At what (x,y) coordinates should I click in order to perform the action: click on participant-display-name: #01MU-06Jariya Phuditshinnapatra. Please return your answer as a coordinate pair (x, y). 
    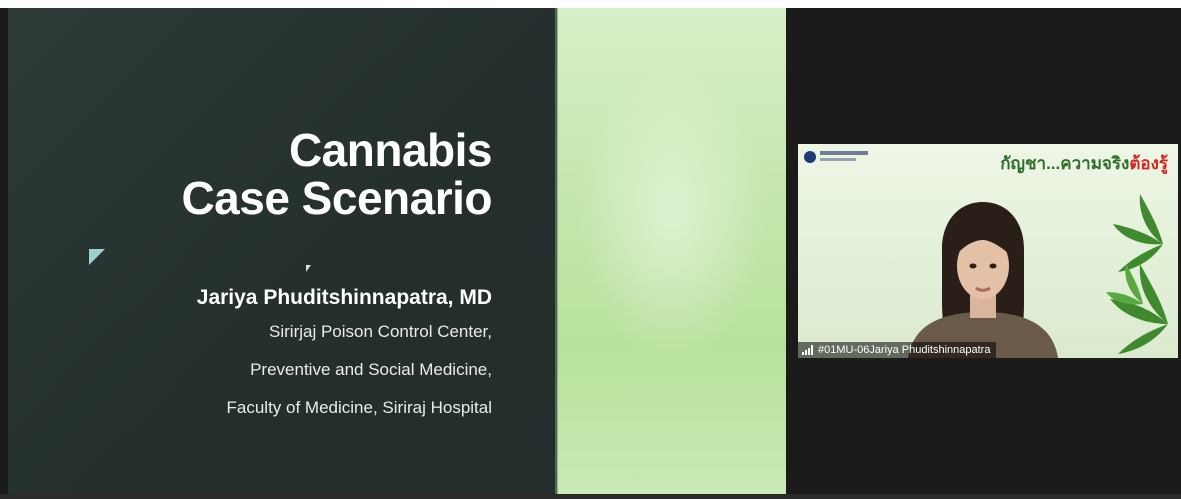
    Looking at the image, I should click on (904, 350).